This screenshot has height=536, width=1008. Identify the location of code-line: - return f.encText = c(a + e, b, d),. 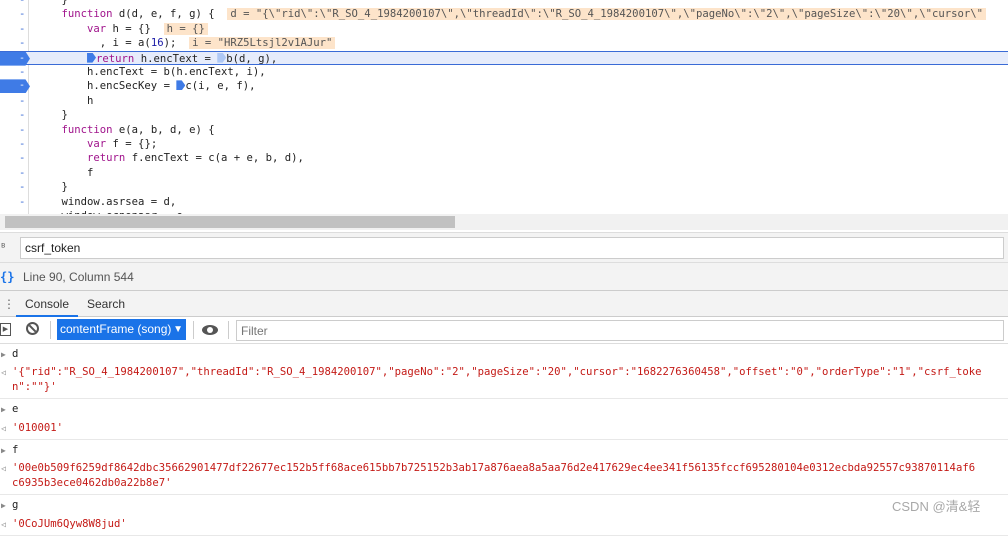
(161, 158).